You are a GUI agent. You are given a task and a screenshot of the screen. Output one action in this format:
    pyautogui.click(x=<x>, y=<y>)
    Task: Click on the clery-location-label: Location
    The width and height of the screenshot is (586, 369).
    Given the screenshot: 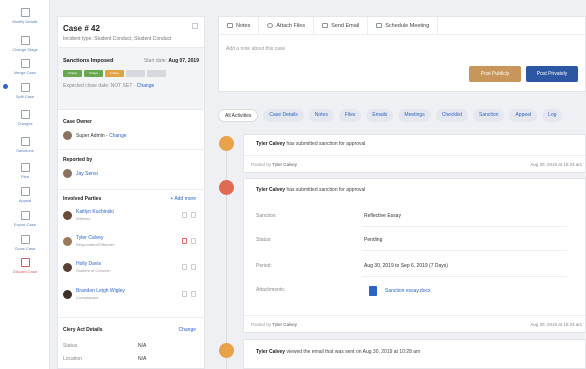 What is the action you would take?
    pyautogui.click(x=72, y=359)
    